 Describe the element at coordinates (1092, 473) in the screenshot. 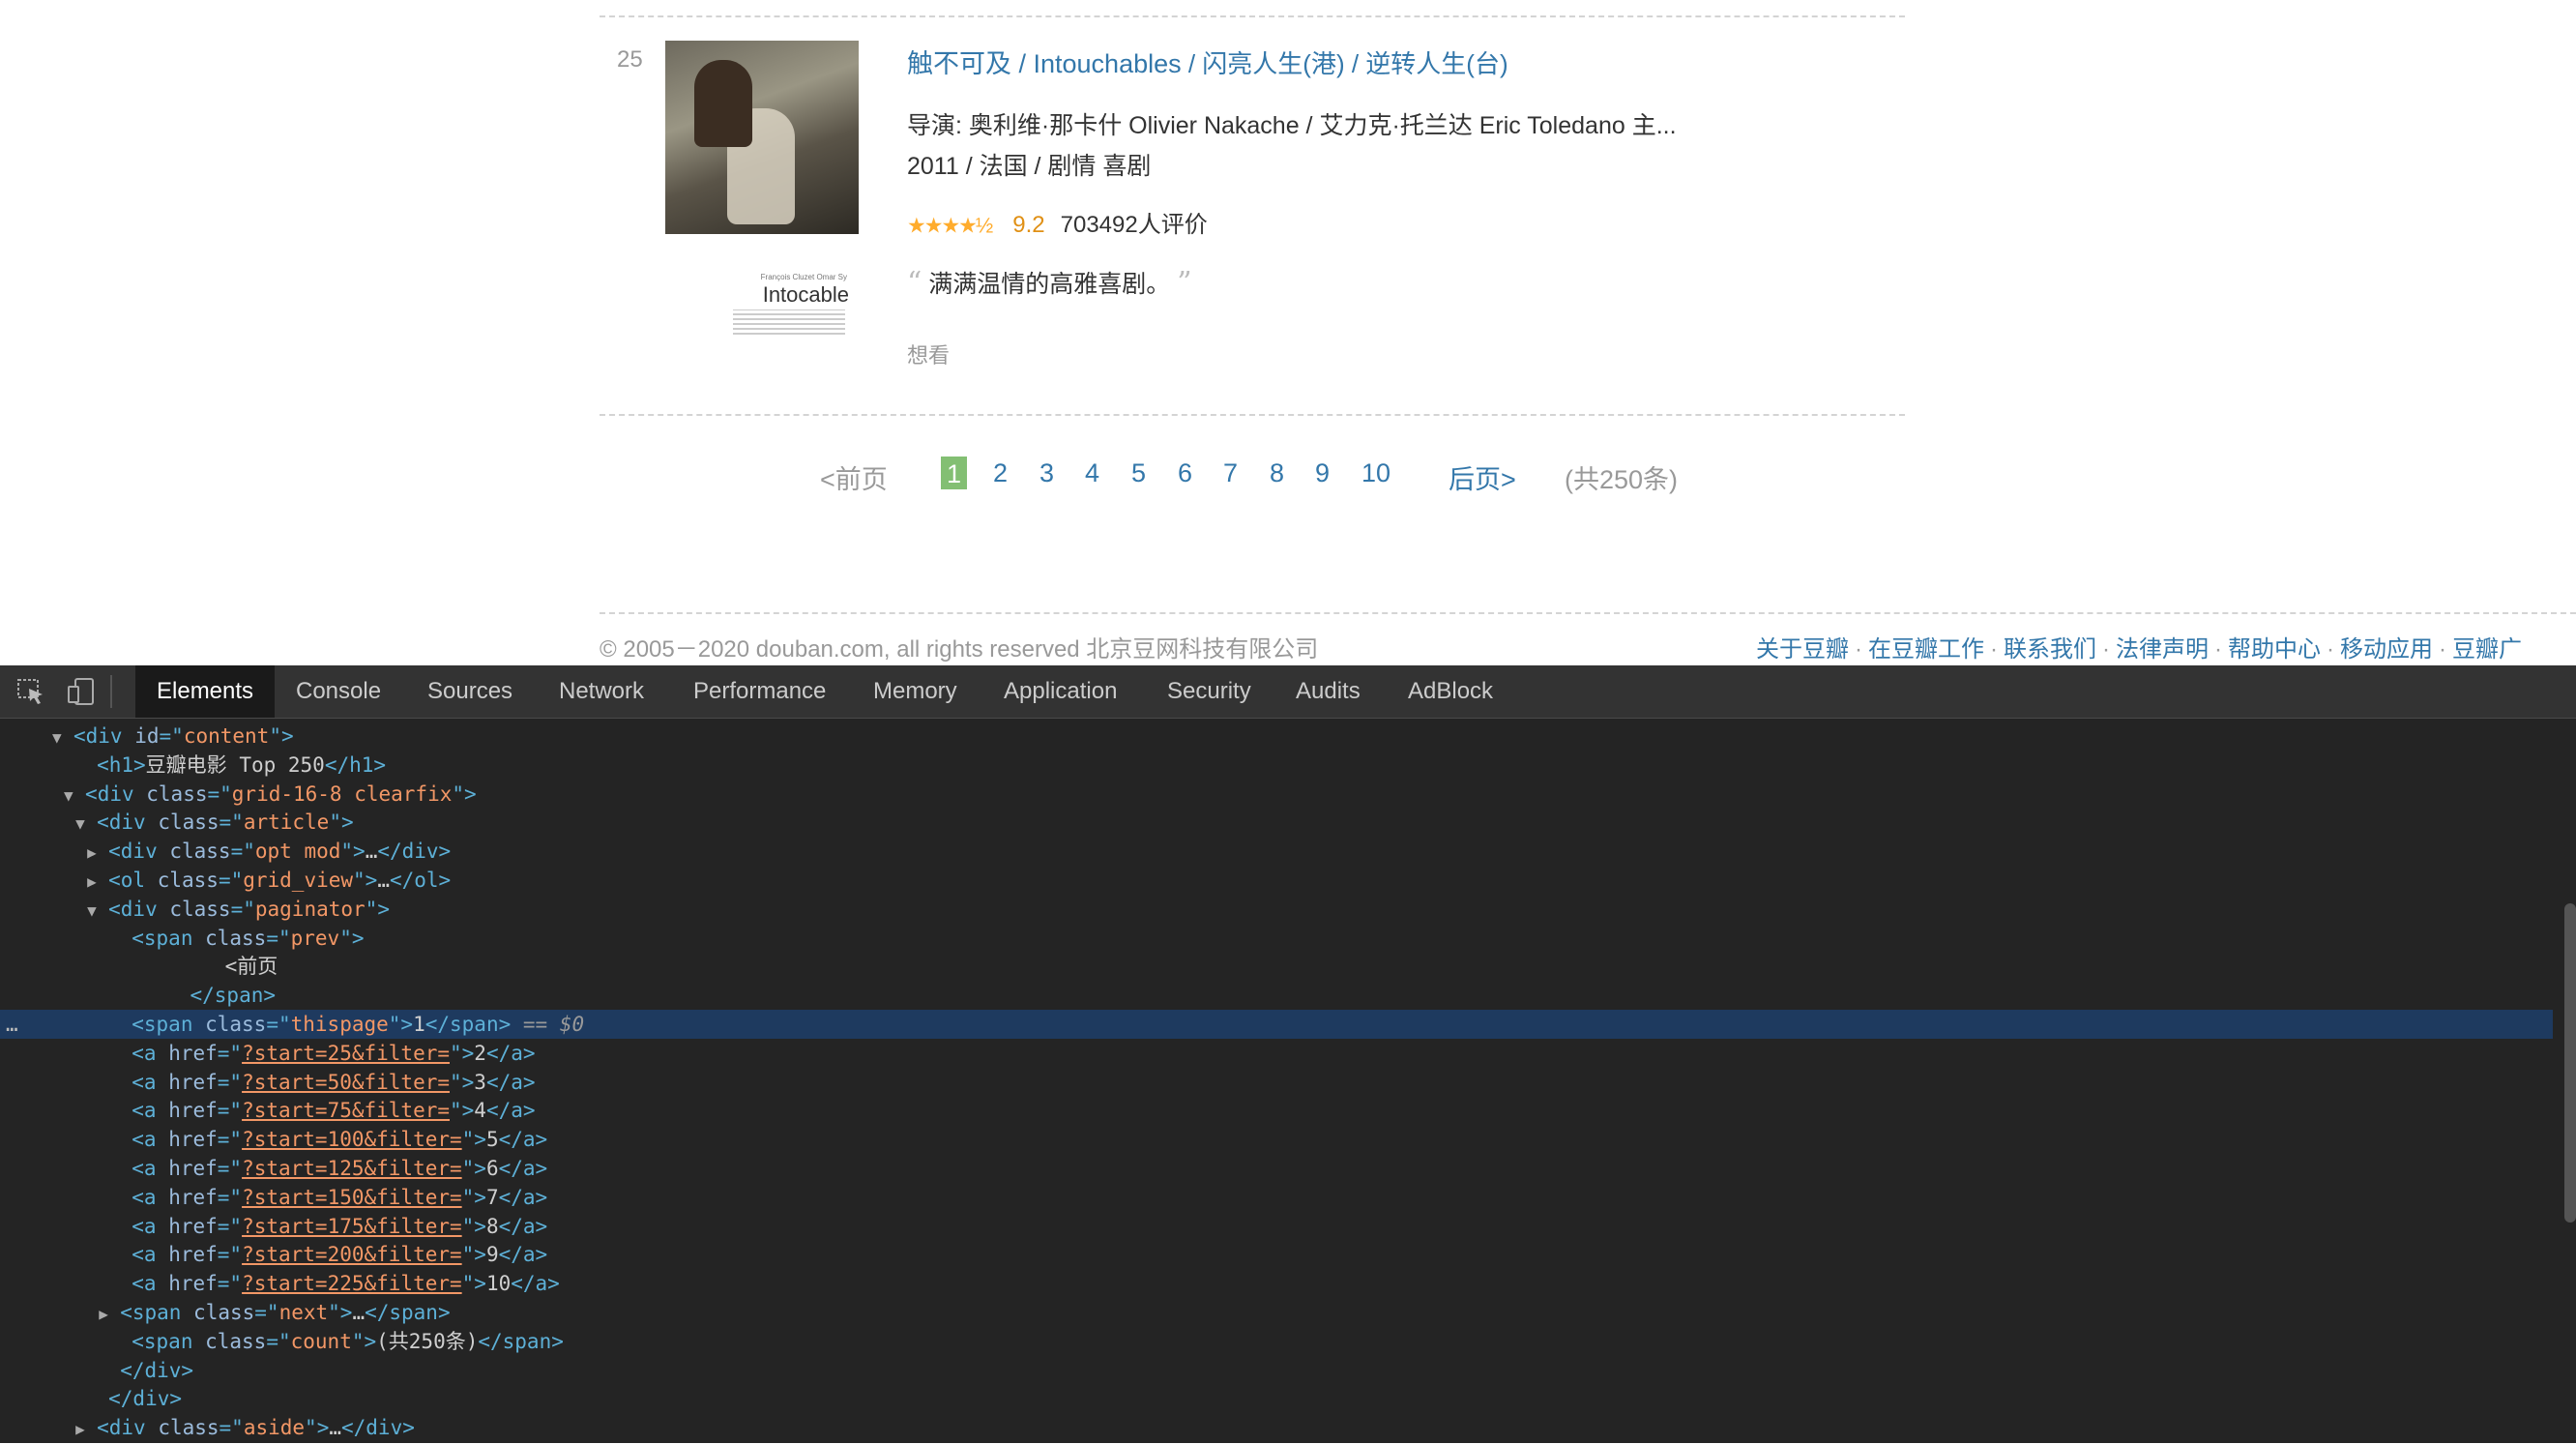

I see `page-4-link: 4` at that location.